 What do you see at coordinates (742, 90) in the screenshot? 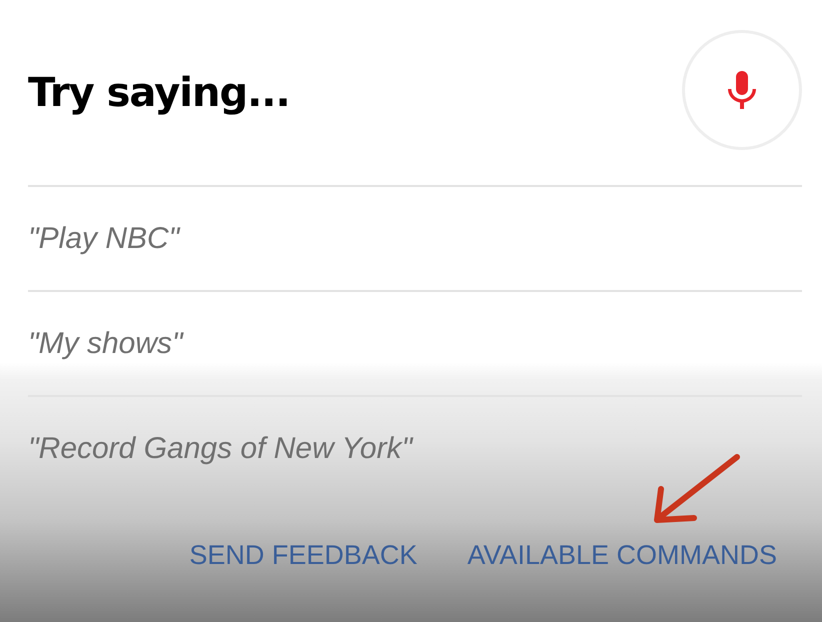
I see `microphone-icon` at bounding box center [742, 90].